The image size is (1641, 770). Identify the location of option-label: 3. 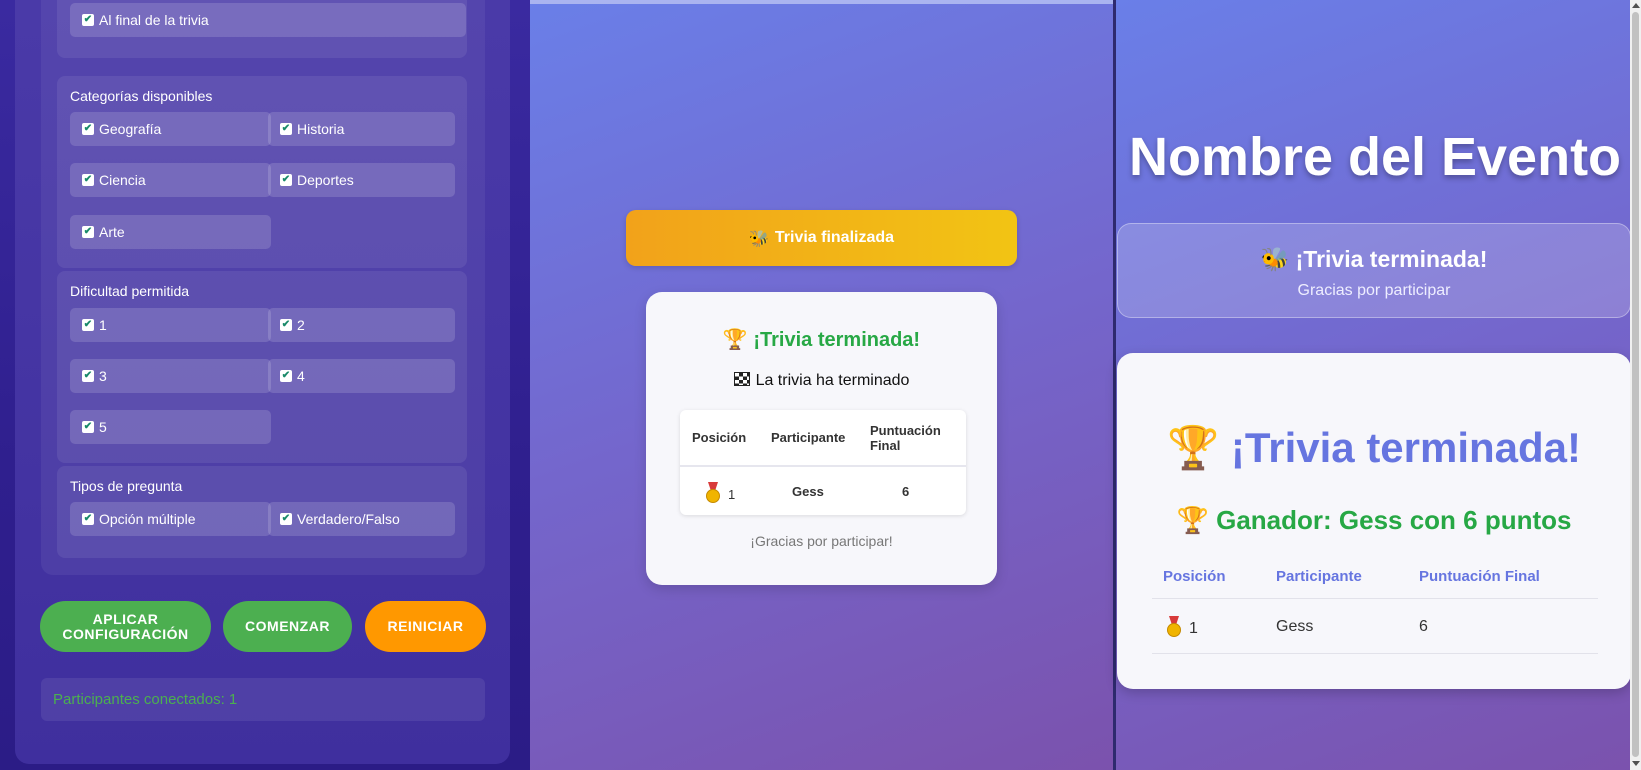
(103, 376).